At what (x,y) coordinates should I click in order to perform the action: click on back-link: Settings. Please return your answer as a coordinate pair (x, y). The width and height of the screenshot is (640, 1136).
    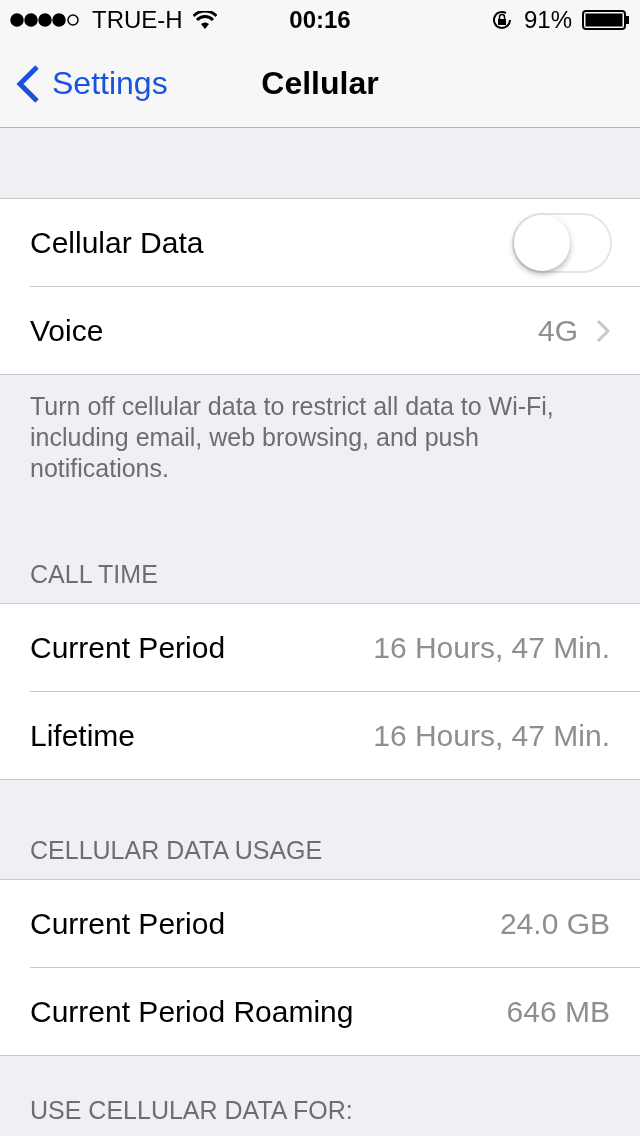
    Looking at the image, I should click on (92, 83).